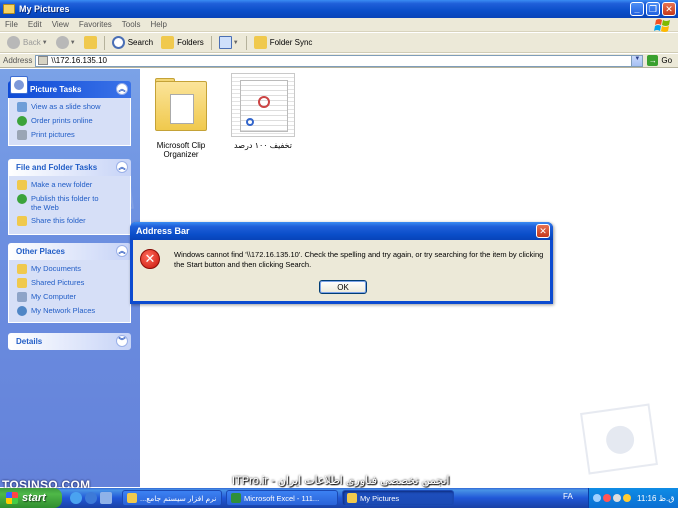 The image size is (678, 508). Describe the element at coordinates (31, 498) in the screenshot. I see `start-button: start` at that location.